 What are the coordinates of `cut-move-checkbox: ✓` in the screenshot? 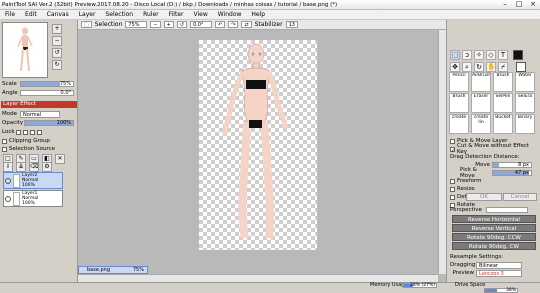 It's located at (453, 150).